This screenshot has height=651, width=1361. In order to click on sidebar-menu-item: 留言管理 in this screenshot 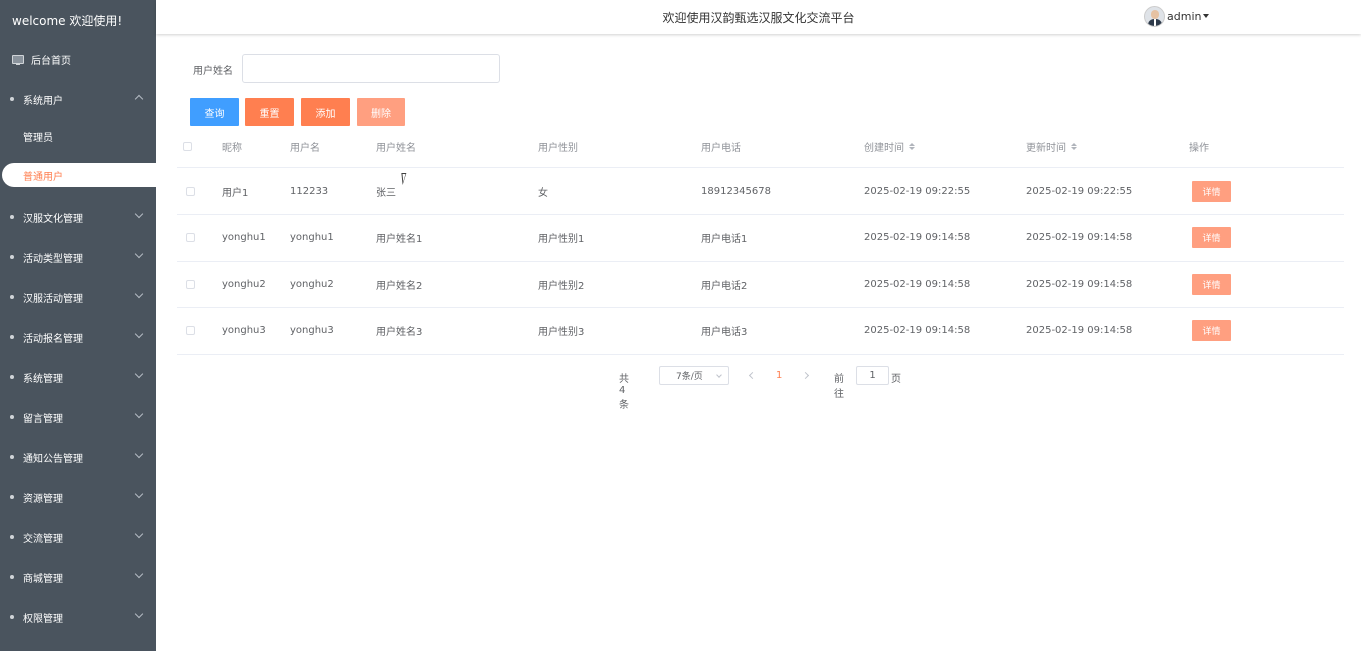, I will do `click(78, 417)`.